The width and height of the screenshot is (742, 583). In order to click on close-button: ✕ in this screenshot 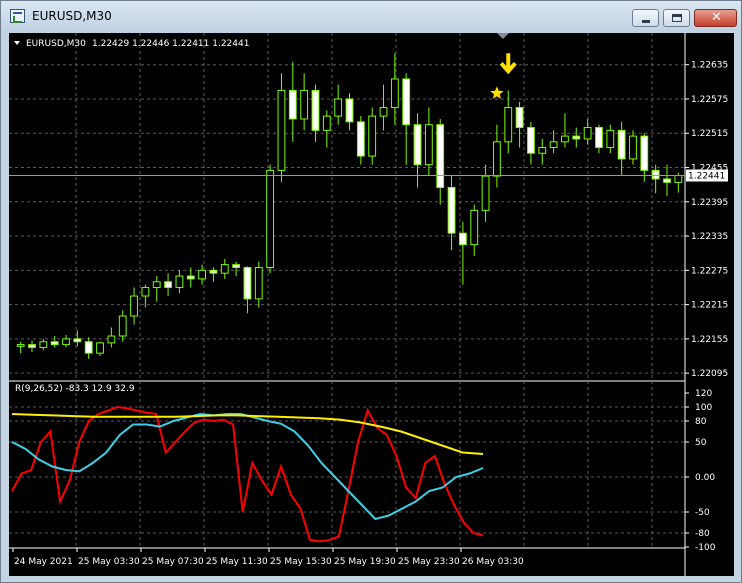, I will do `click(715, 18)`.